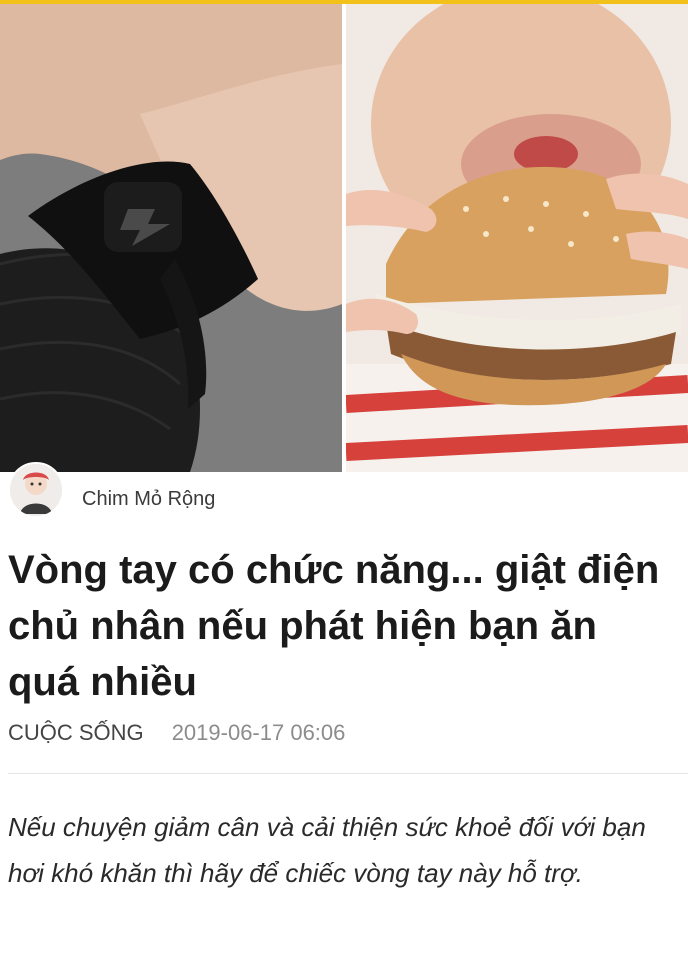  I want to click on avatar-illustration, so click(36, 490).